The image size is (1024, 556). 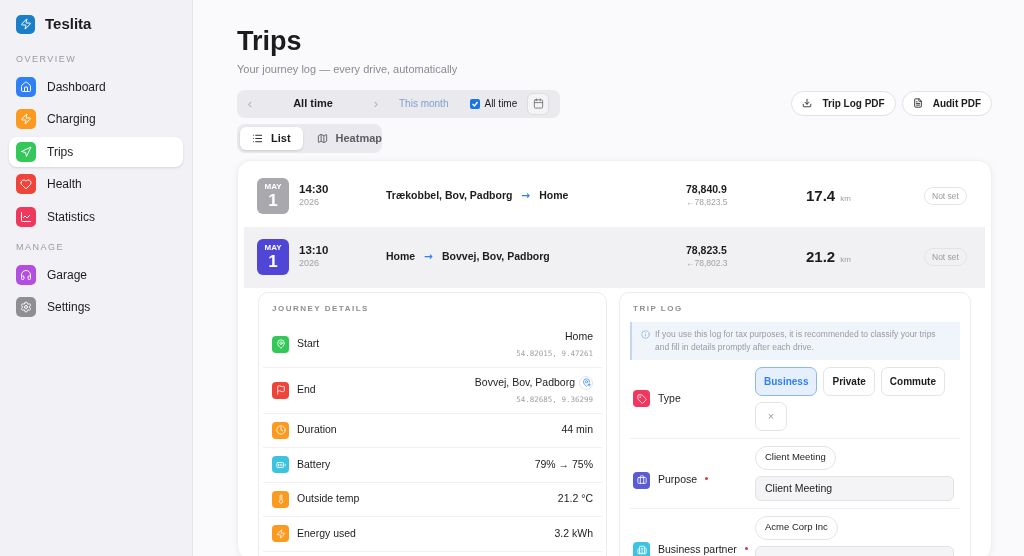 I want to click on map-icon, so click(x=322, y=138).